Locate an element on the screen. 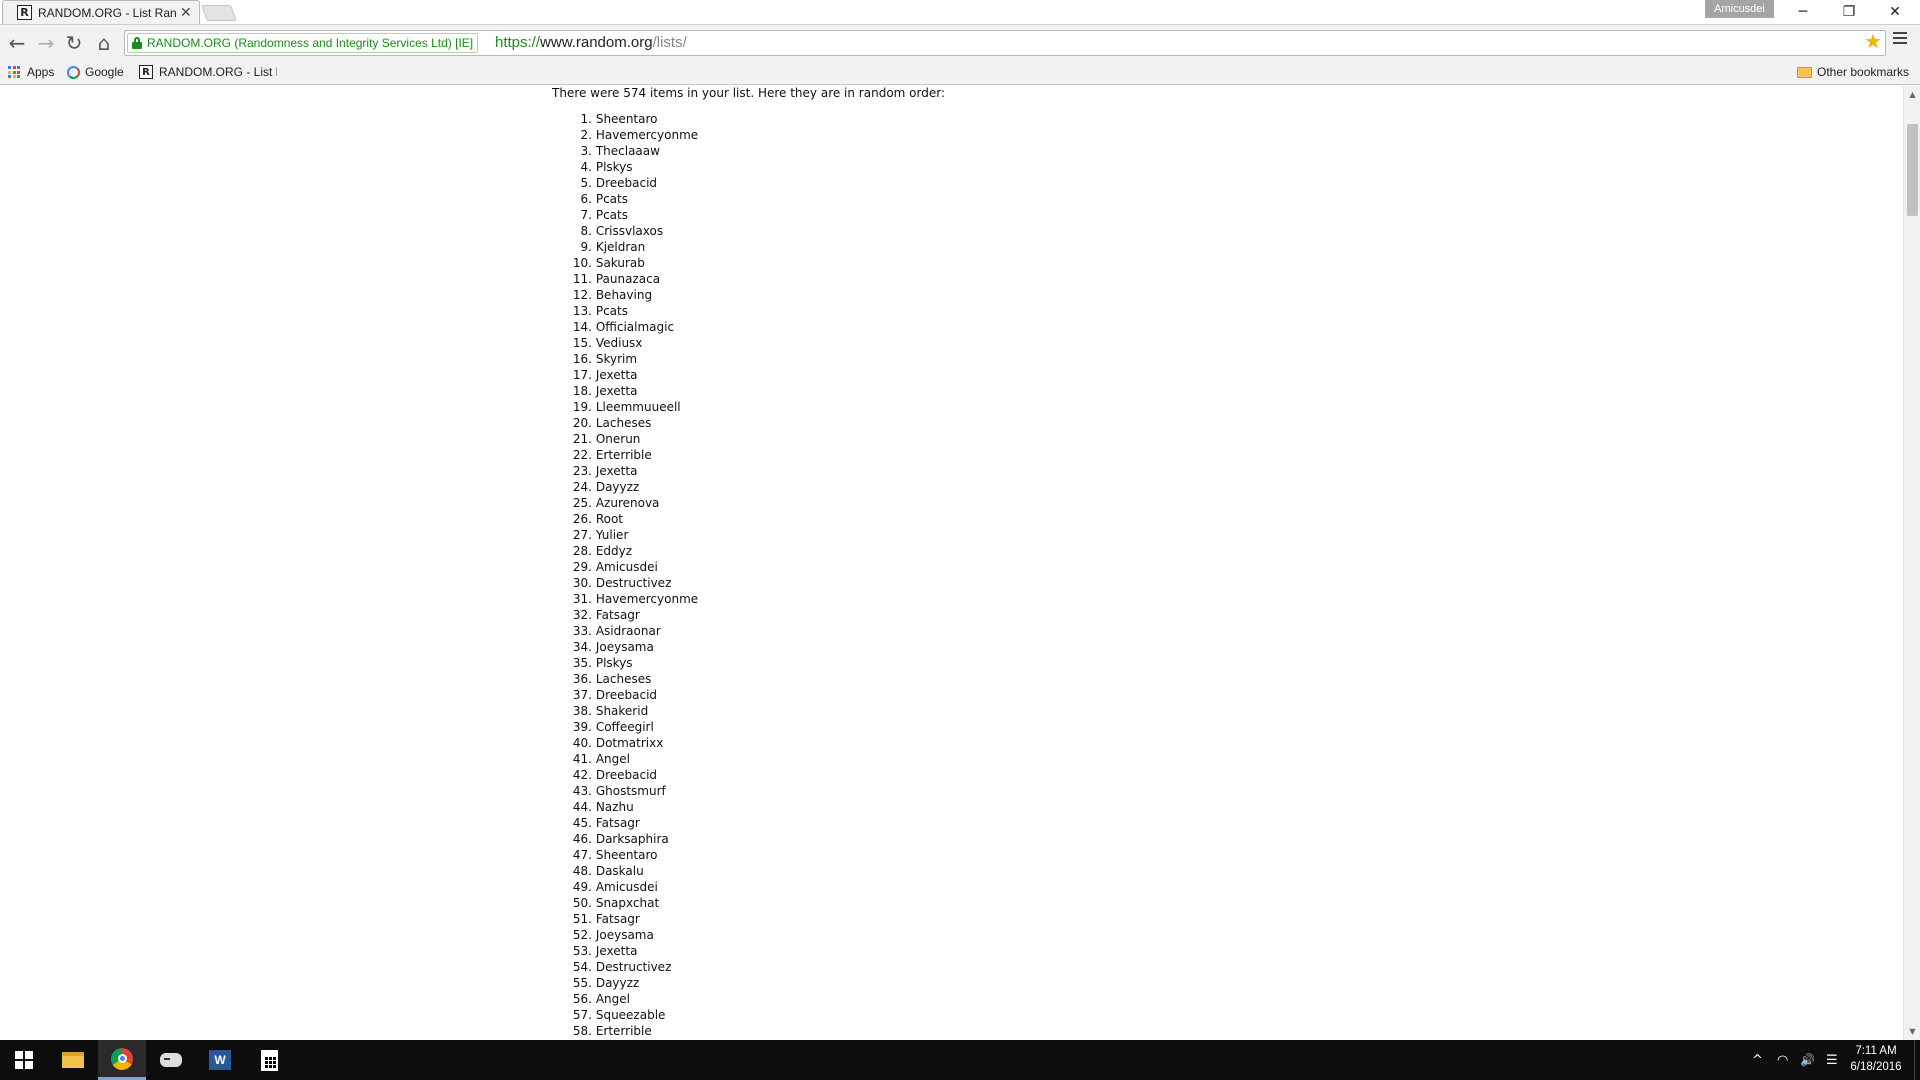 The image size is (1920, 1080). list-item: 47. Sheentaro is located at coordinates (625, 855).